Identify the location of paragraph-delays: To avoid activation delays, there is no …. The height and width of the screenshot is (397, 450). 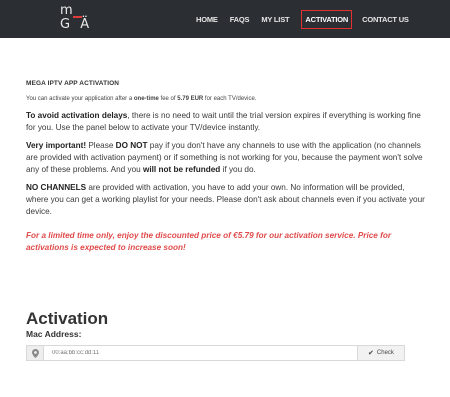
(226, 122).